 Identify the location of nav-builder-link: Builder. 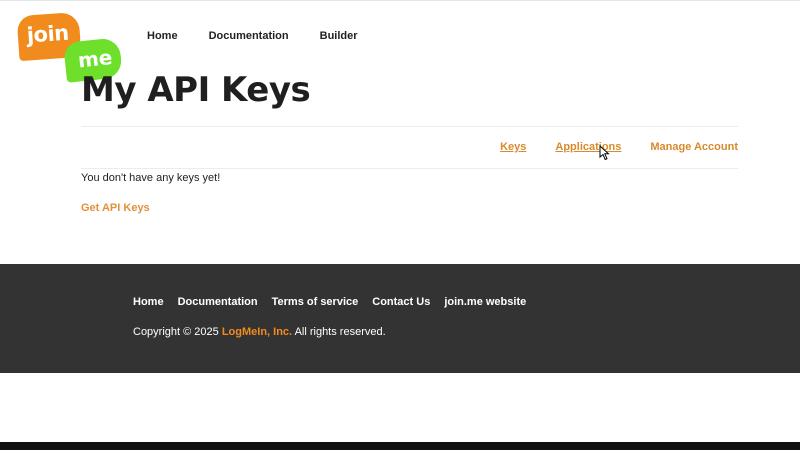
(339, 36).